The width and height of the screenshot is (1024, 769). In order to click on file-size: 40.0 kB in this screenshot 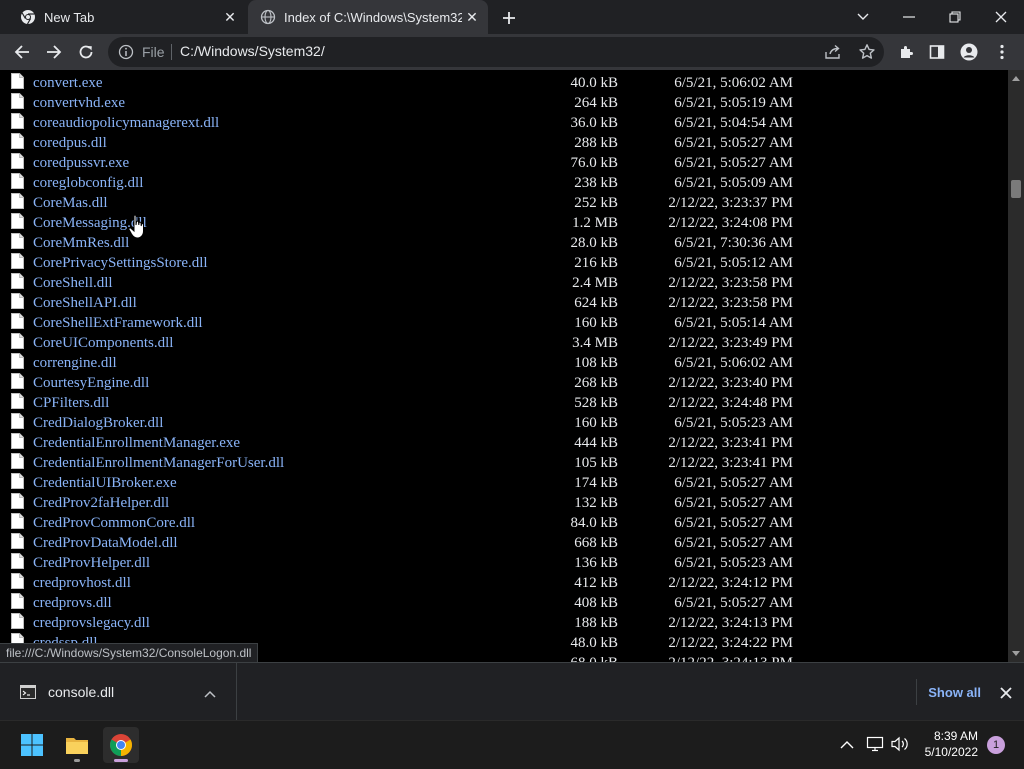, I will do `click(594, 83)`.